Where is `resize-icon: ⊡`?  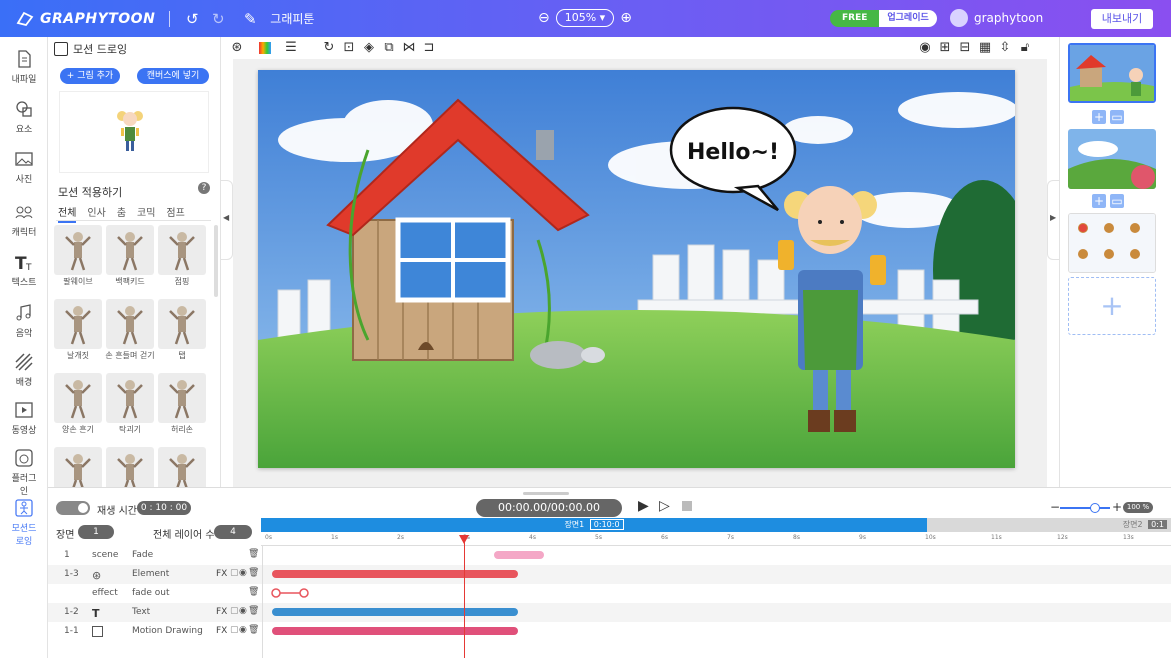
resize-icon: ⊡ is located at coordinates (349, 48).